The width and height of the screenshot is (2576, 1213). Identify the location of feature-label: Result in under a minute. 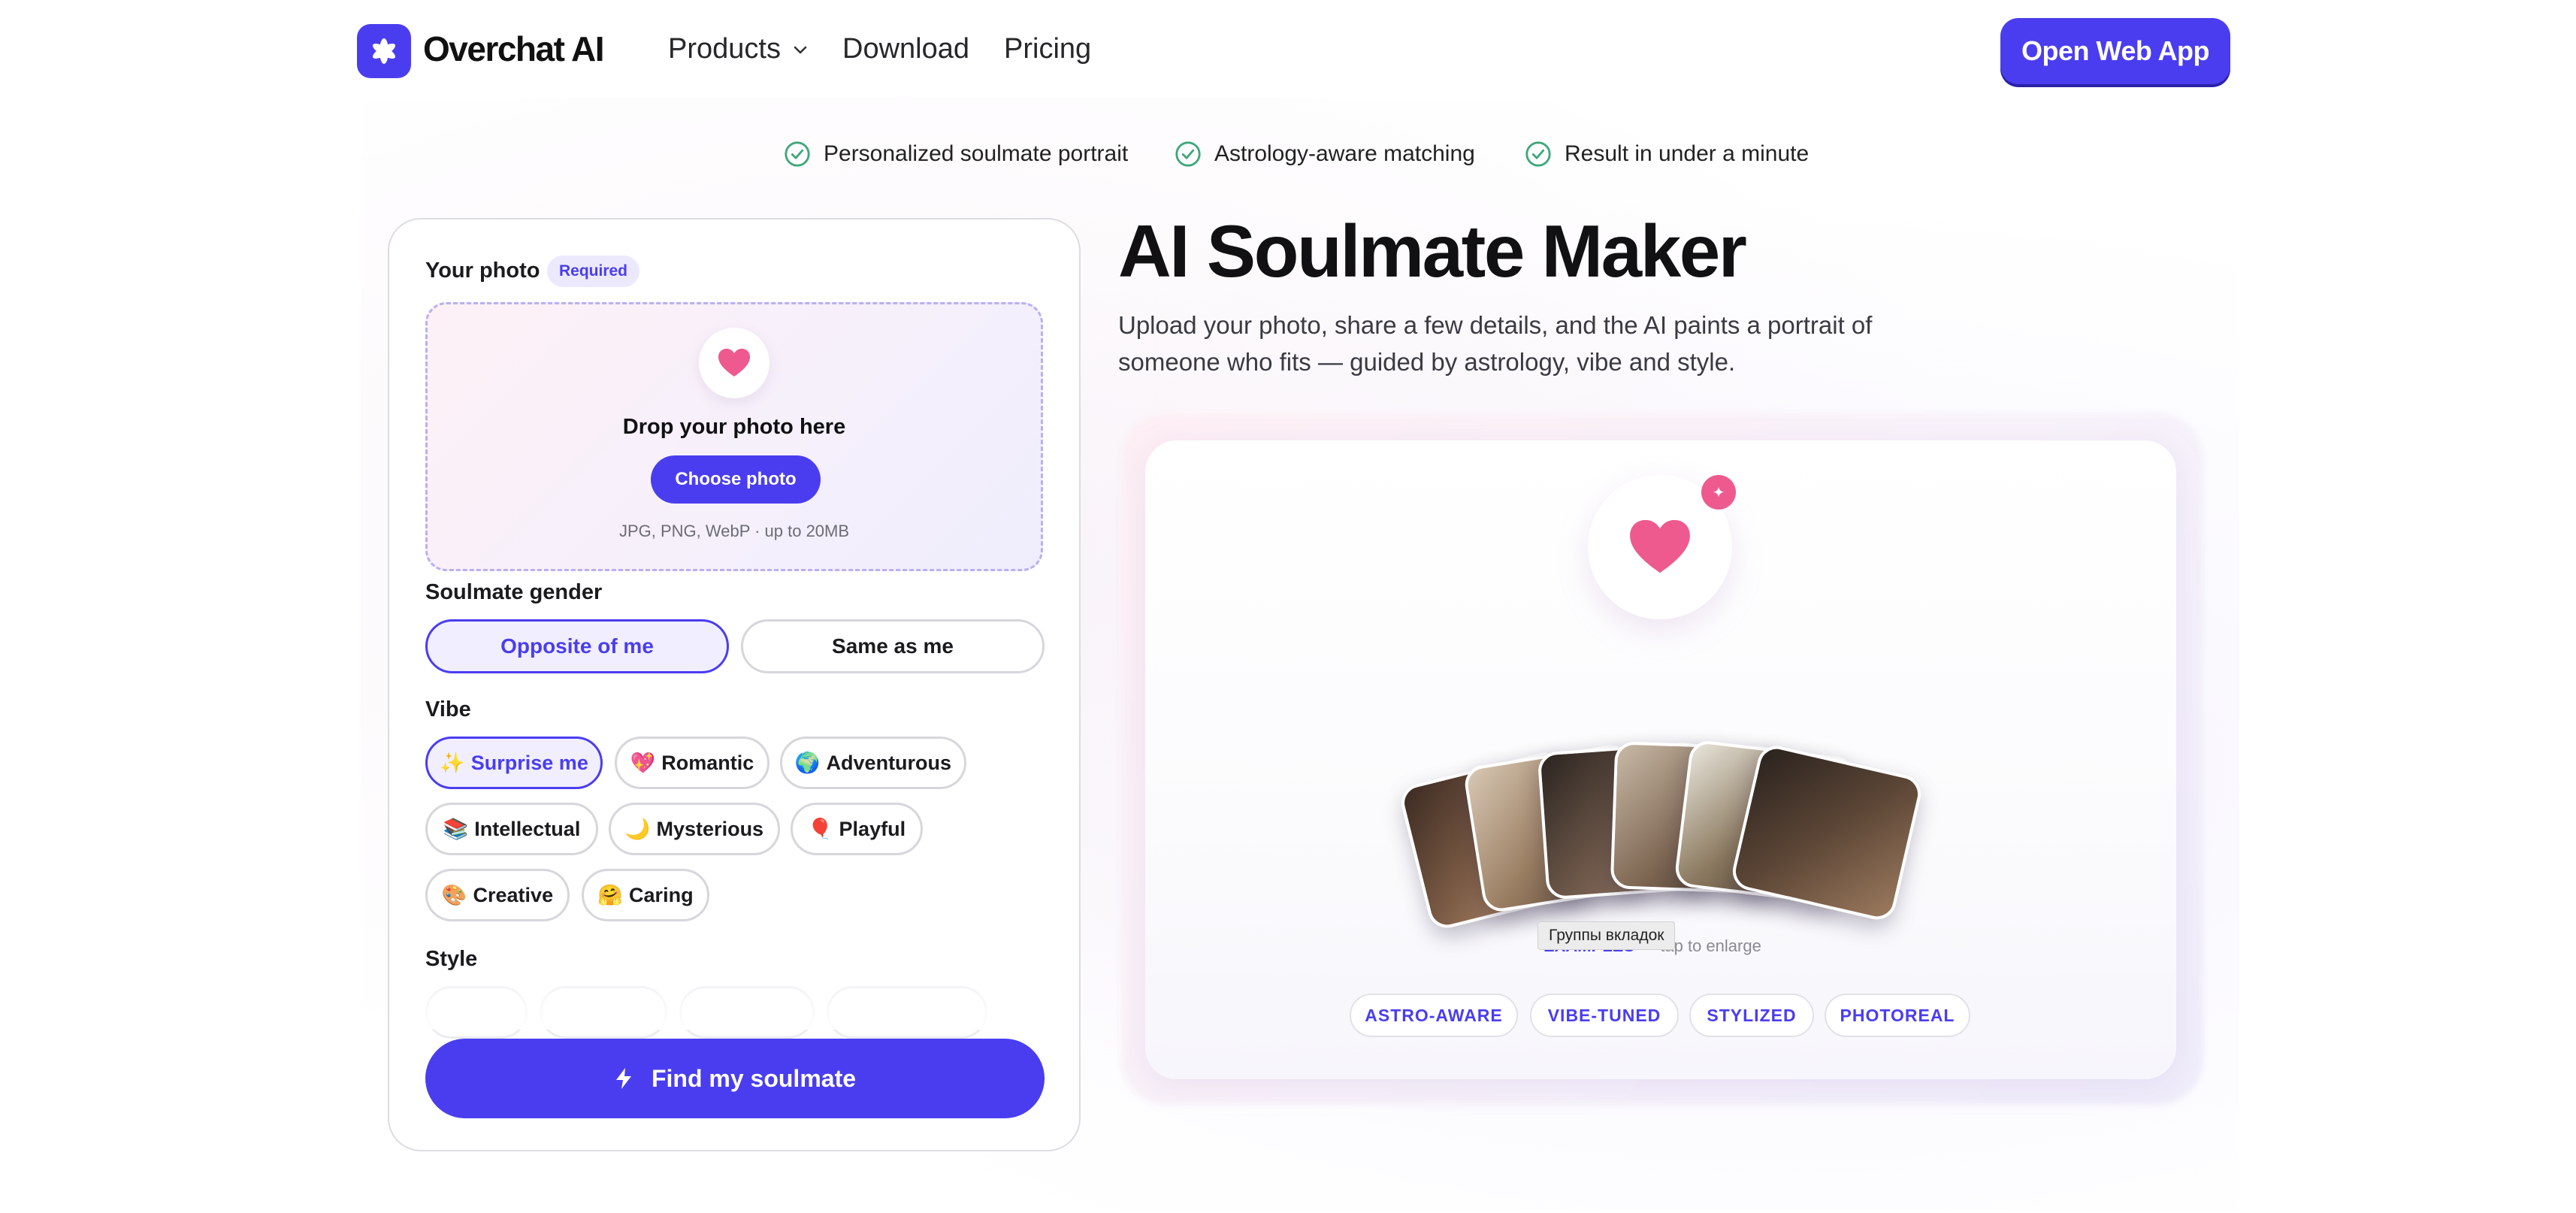
(1687, 153).